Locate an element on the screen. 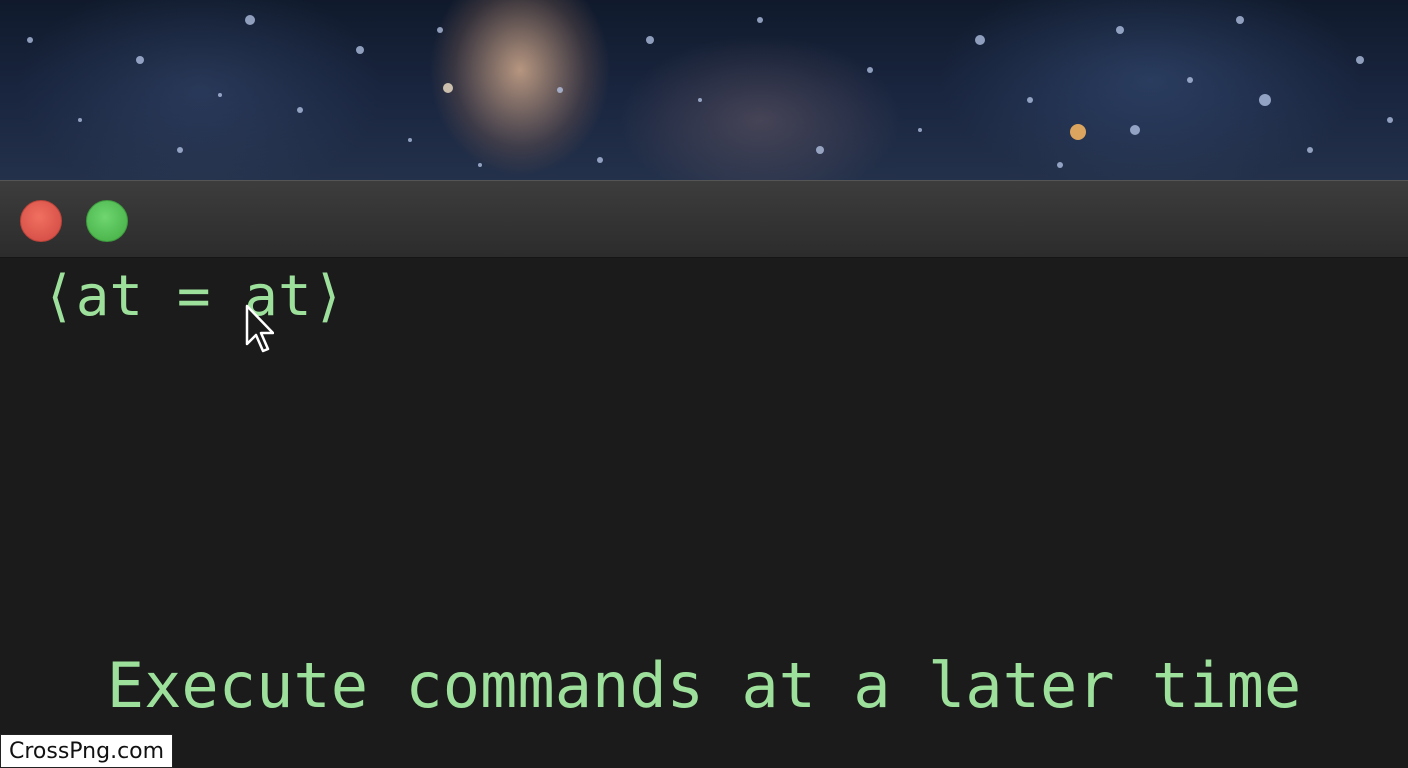 The height and width of the screenshot is (768, 1408). command-line-text: ⟨at = at⟩ is located at coordinates (194, 296).